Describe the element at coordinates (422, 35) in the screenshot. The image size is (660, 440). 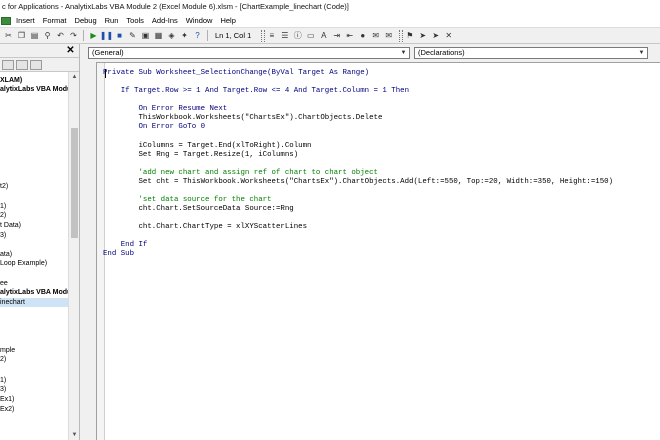
I see `next-bookmark-icon: ➤` at that location.